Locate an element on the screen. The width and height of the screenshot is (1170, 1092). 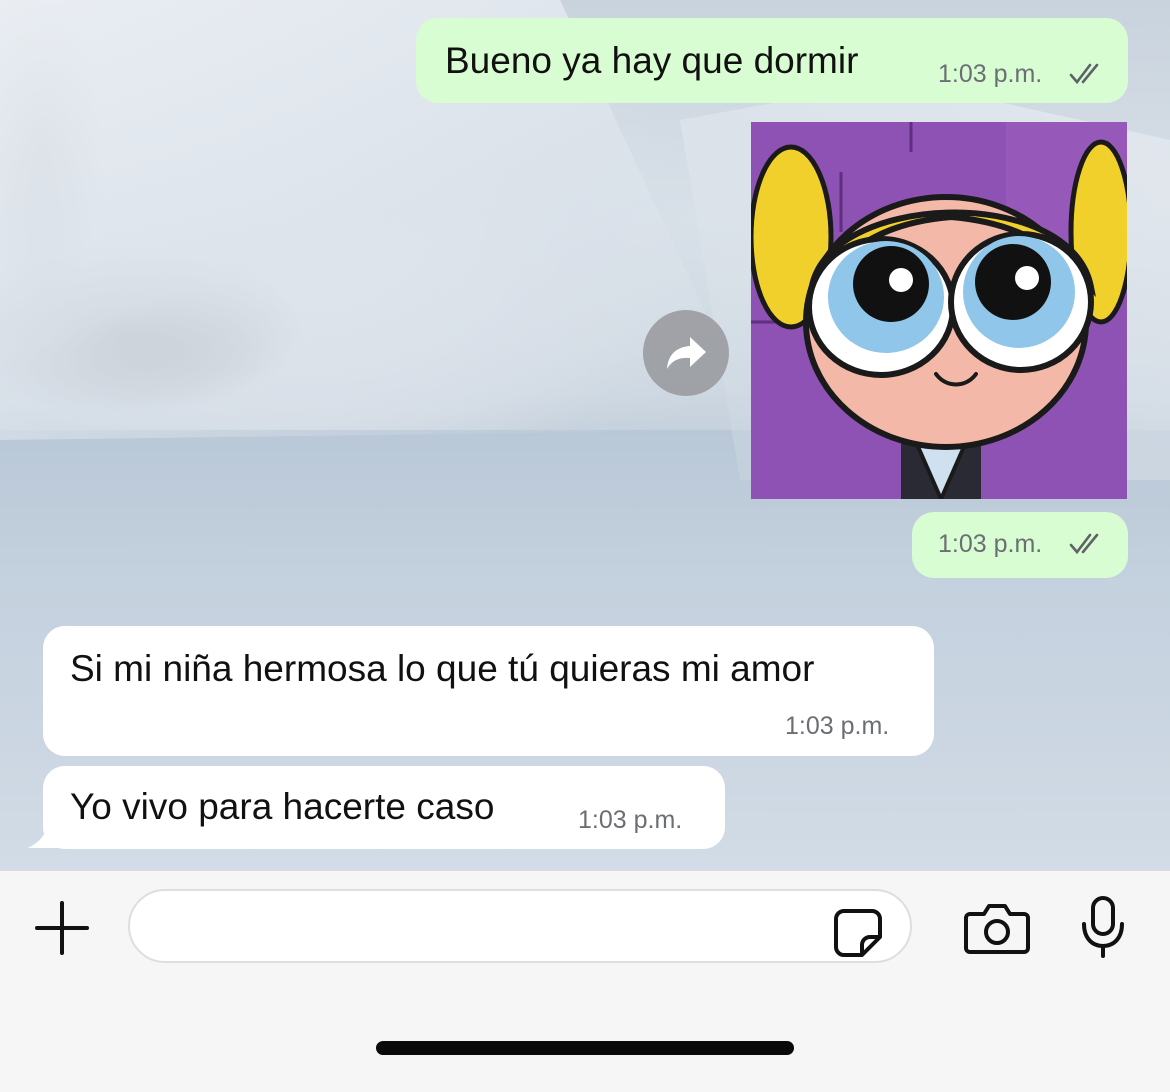
message-input is located at coordinates (520, 926).